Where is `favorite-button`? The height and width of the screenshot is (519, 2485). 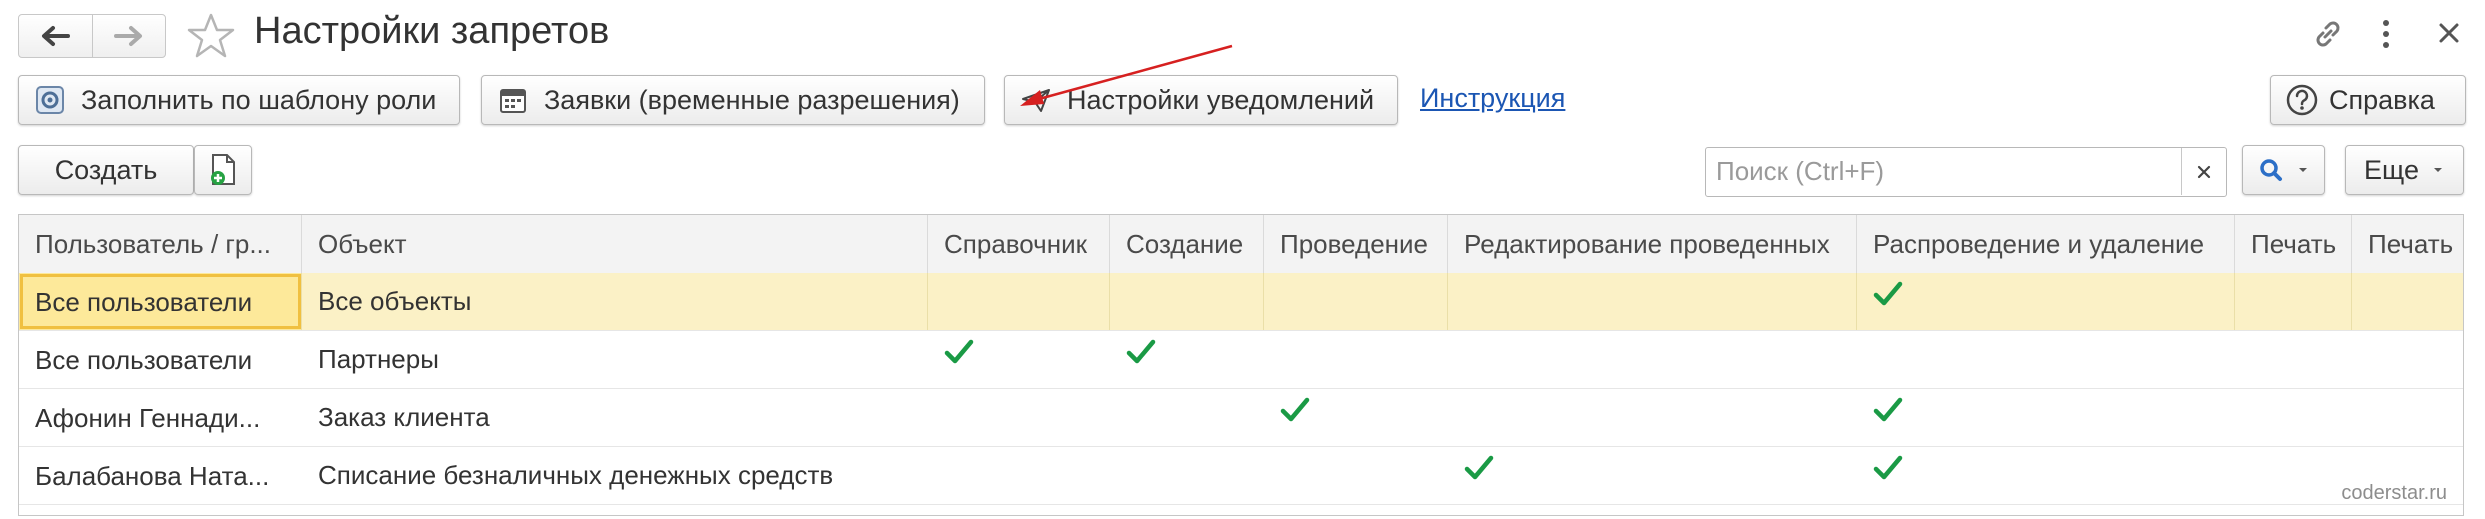 favorite-button is located at coordinates (211, 38).